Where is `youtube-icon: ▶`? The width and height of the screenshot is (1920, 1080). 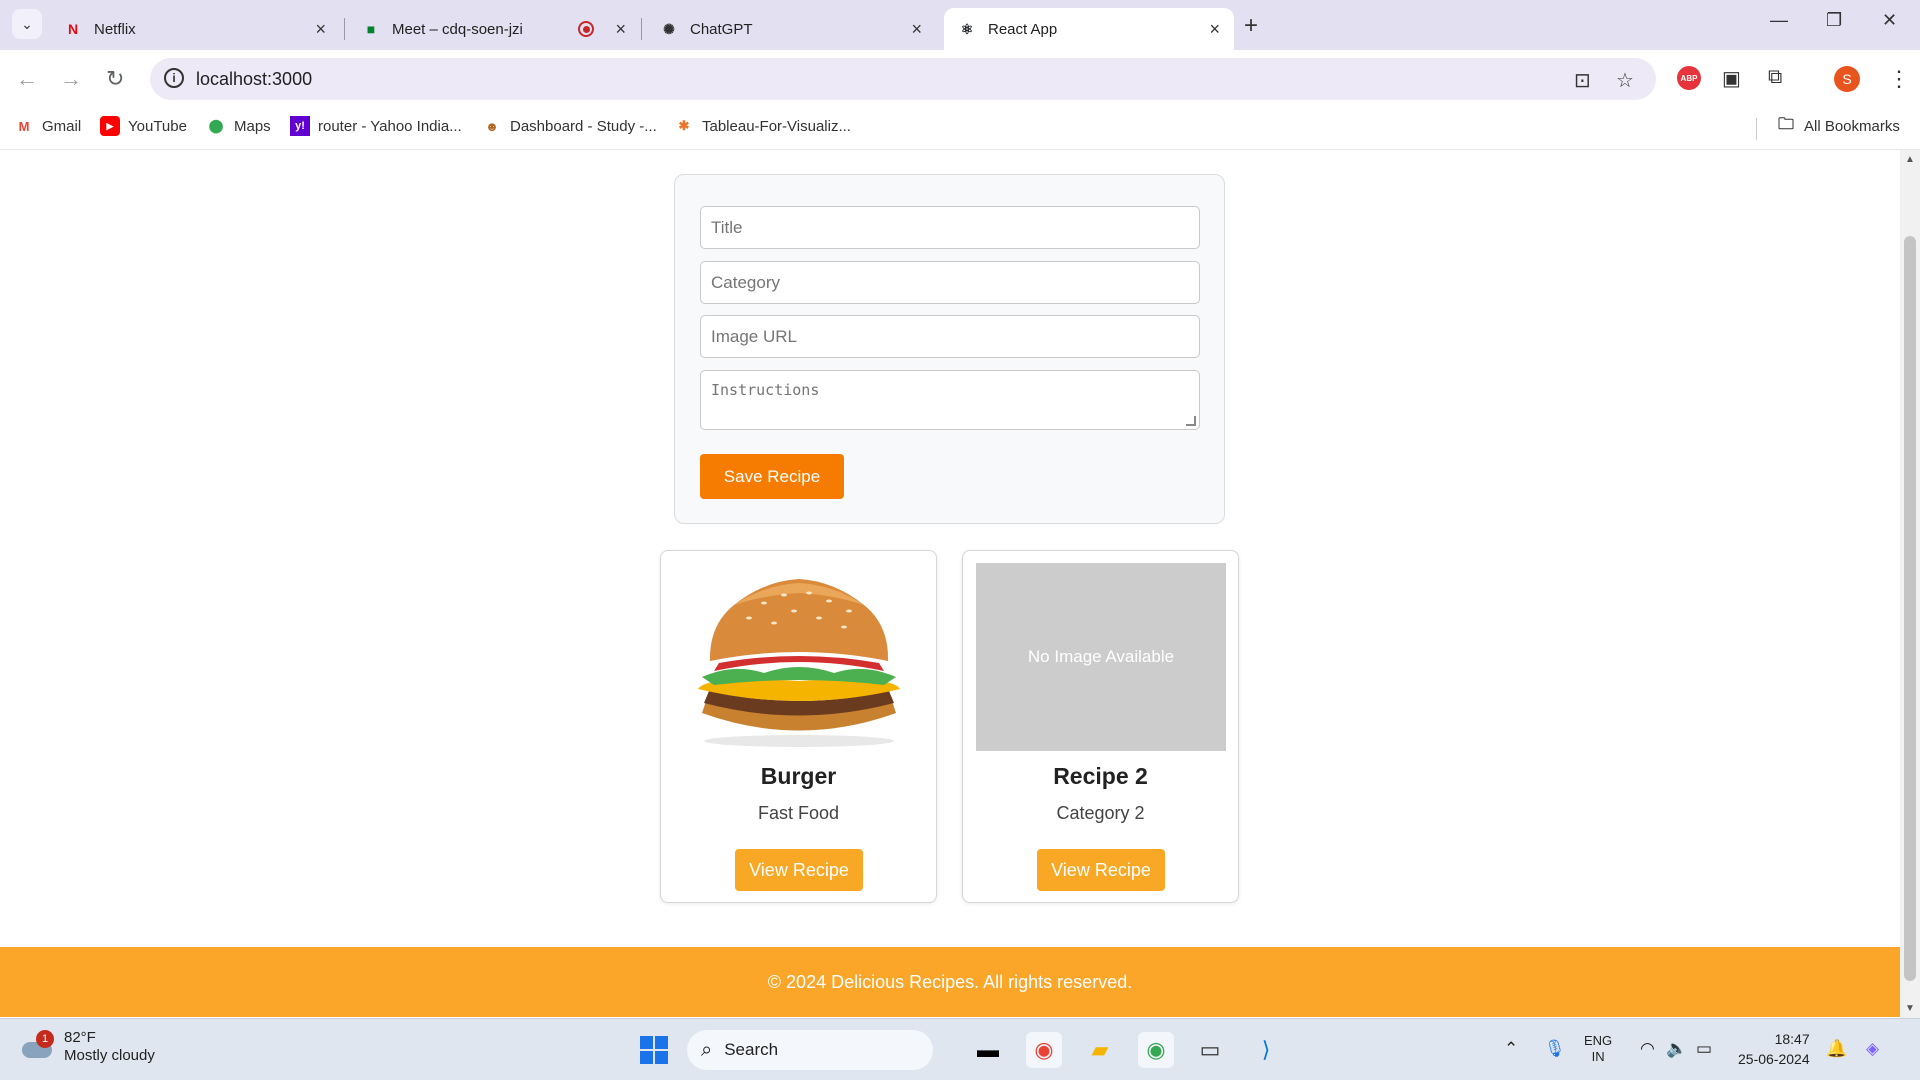 youtube-icon: ▶ is located at coordinates (110, 126).